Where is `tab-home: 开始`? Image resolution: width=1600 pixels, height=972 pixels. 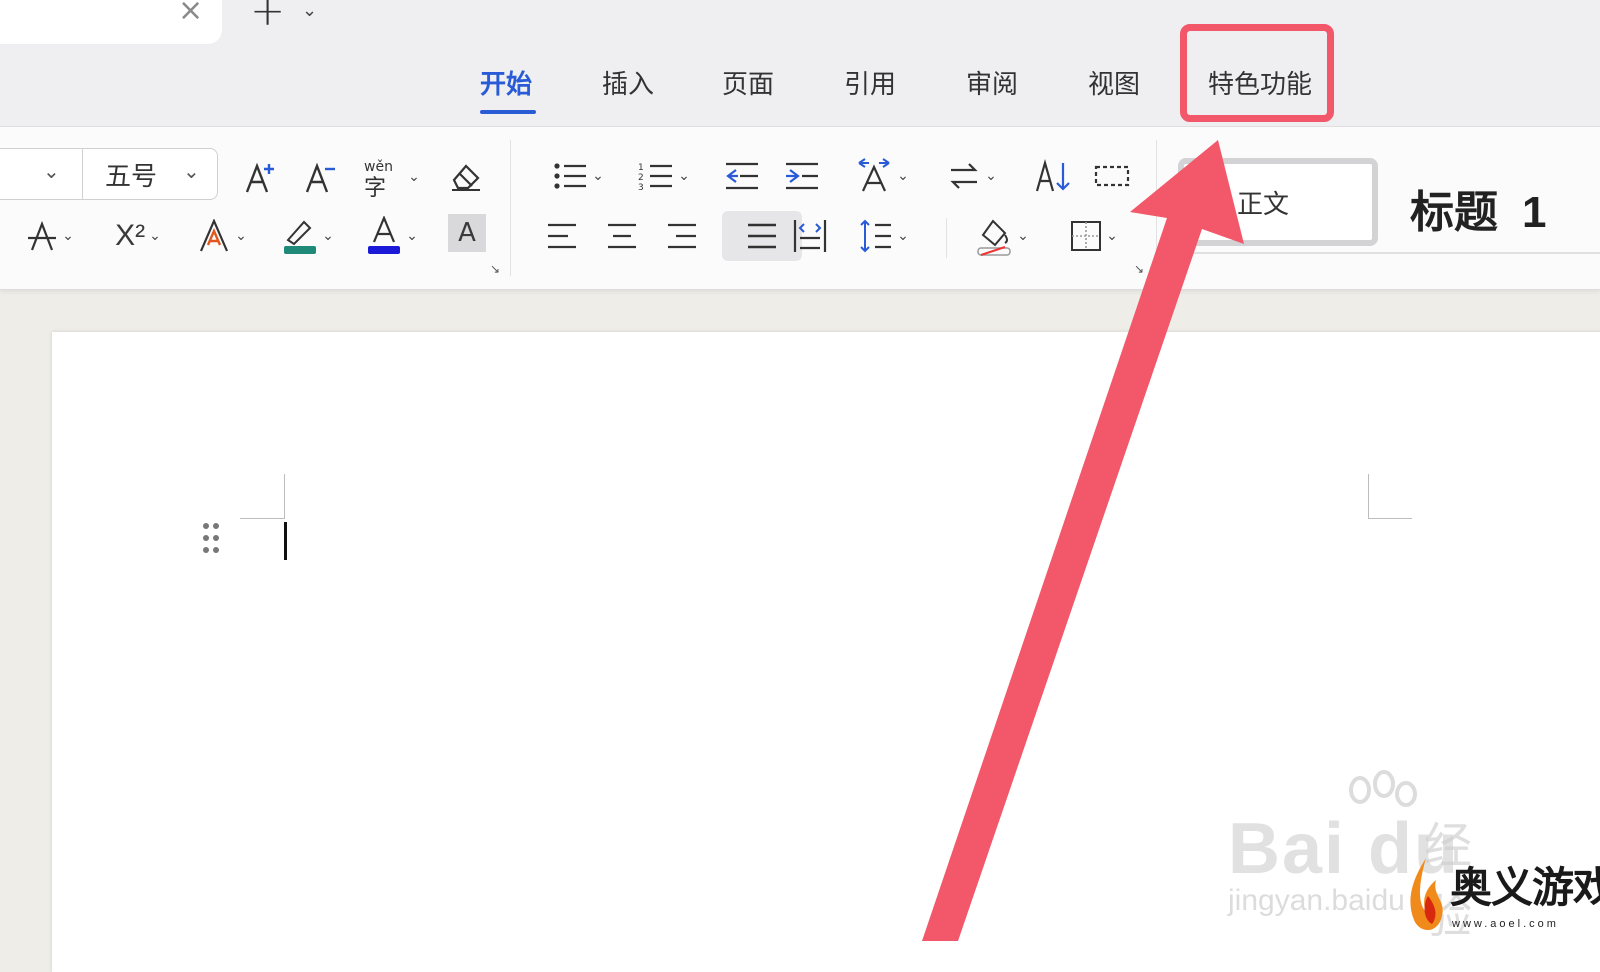 tab-home: 开始 is located at coordinates (506, 85).